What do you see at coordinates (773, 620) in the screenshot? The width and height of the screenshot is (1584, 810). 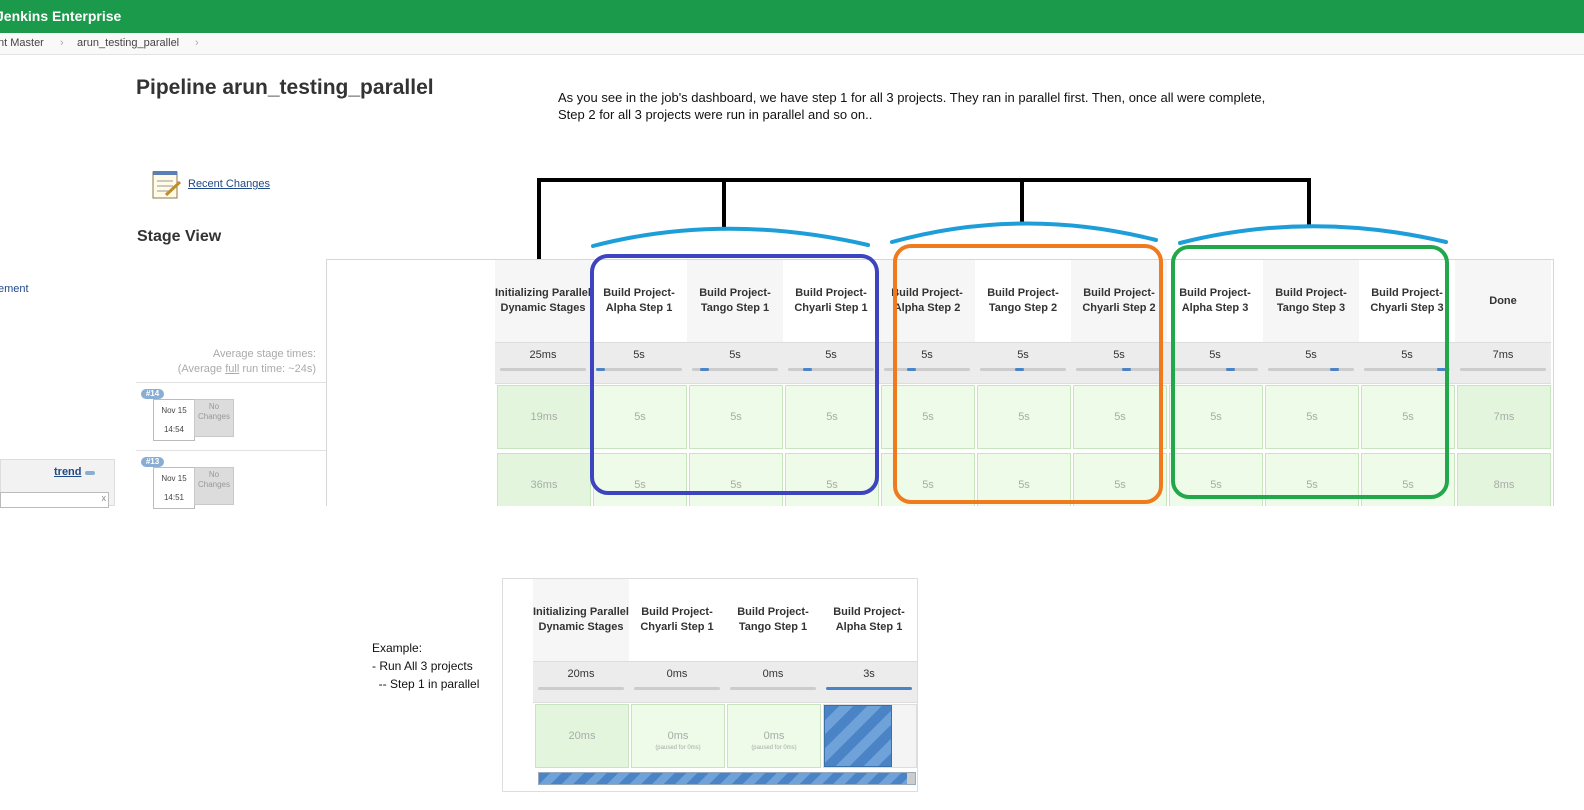 I see `example-stage-header: Build Project-Tango Step 1` at bounding box center [773, 620].